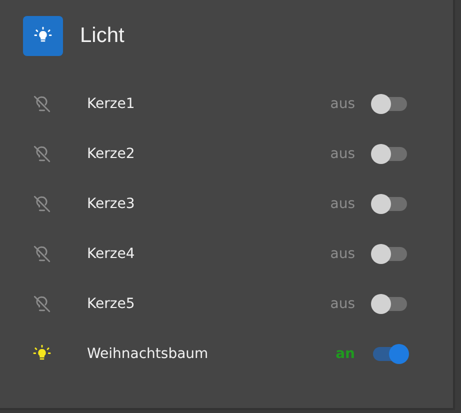  Describe the element at coordinates (345, 354) in the screenshot. I see `state-label: an` at that location.